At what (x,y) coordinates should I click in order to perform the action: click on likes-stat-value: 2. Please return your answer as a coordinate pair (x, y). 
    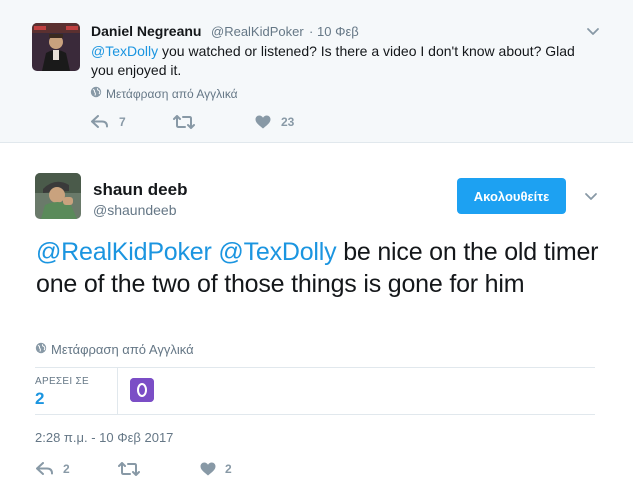
    Looking at the image, I should click on (39, 399).